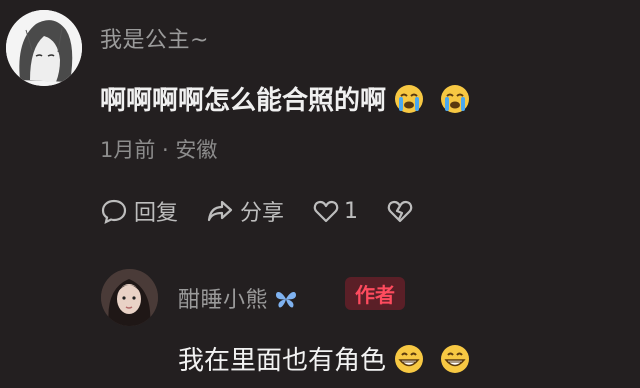 The image size is (640, 388). I want to click on share-button: 分享, so click(245, 211).